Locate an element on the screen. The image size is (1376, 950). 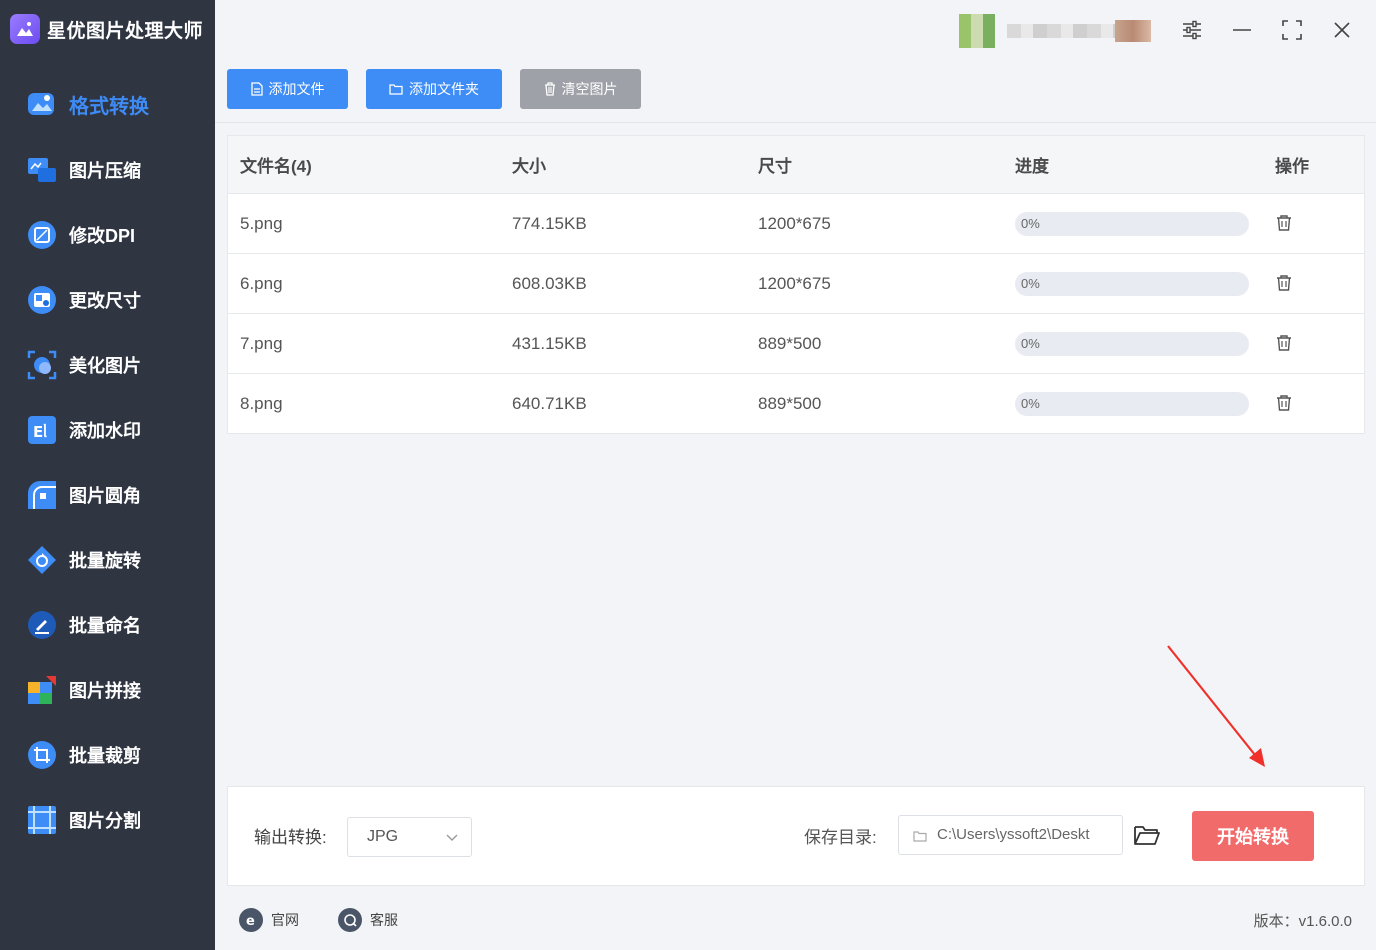
folder-icon is located at coordinates (396, 89).